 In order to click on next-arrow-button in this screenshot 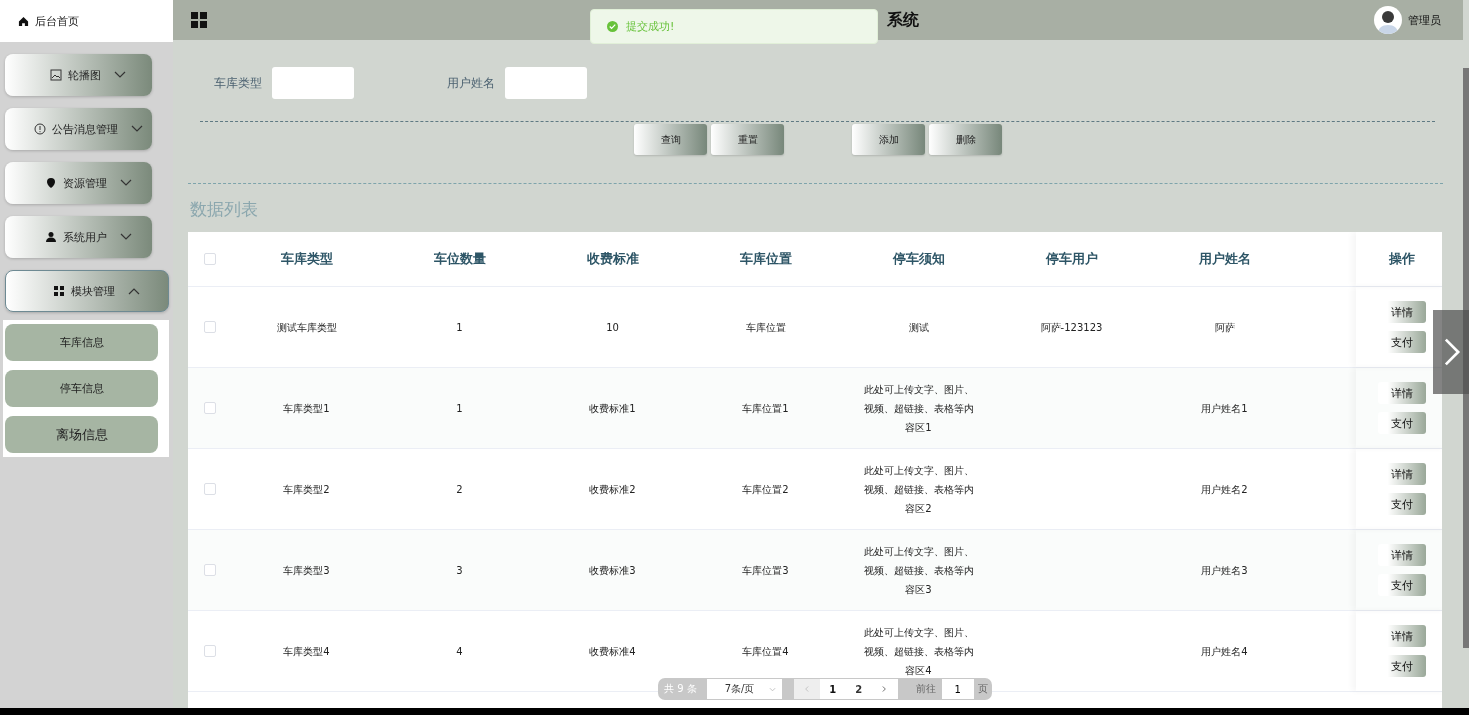, I will do `click(1451, 352)`.